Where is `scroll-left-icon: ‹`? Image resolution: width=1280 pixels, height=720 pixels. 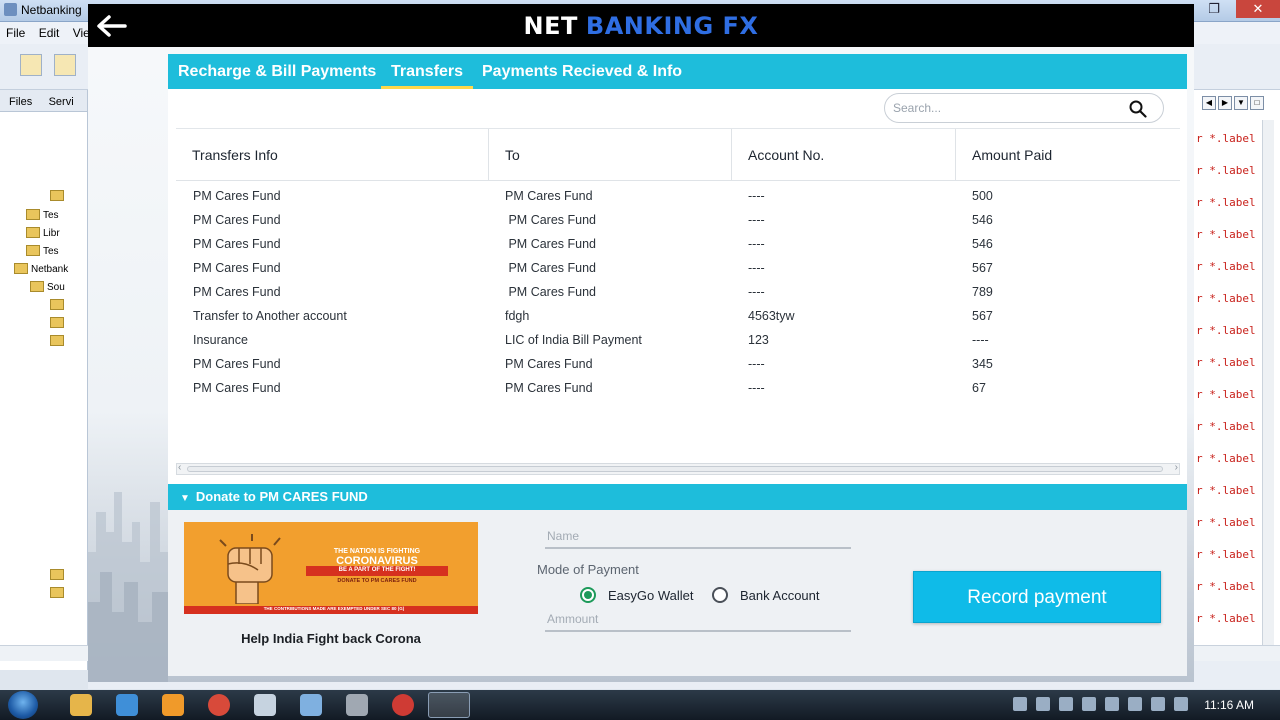 scroll-left-icon: ‹ is located at coordinates (179, 467).